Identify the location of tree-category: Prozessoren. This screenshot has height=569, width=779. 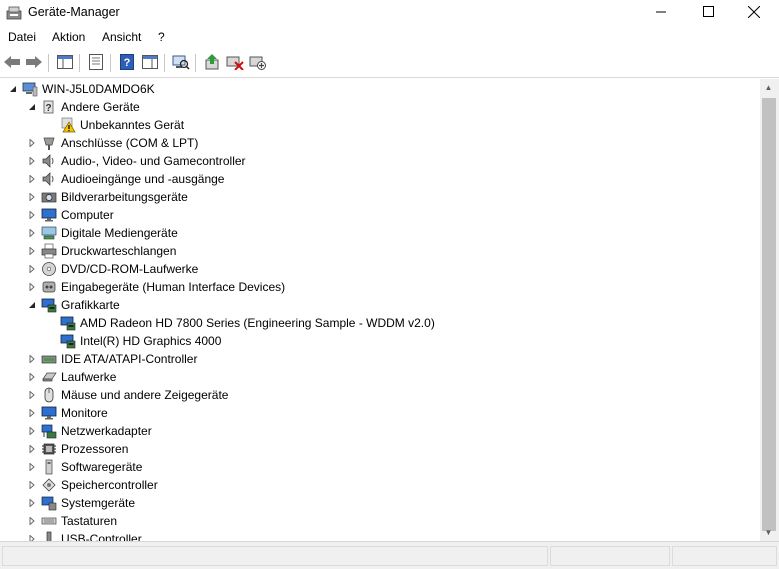
(380, 449).